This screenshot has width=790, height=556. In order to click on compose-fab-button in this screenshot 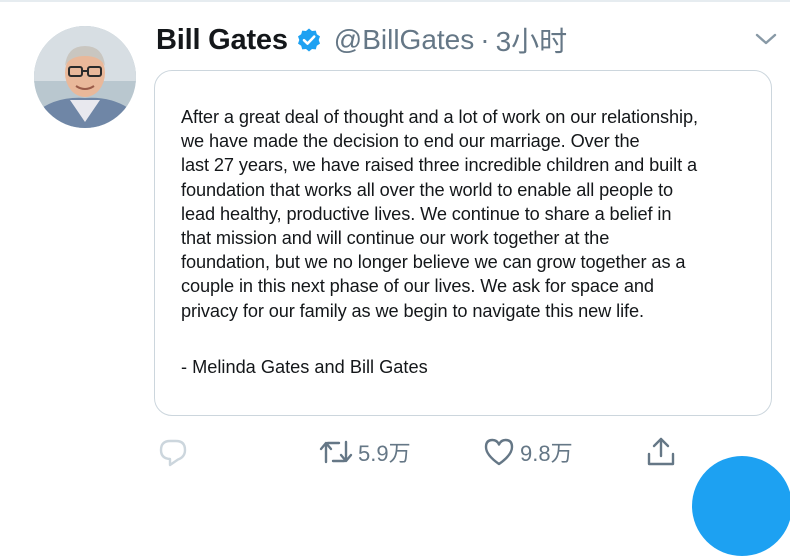, I will do `click(741, 506)`.